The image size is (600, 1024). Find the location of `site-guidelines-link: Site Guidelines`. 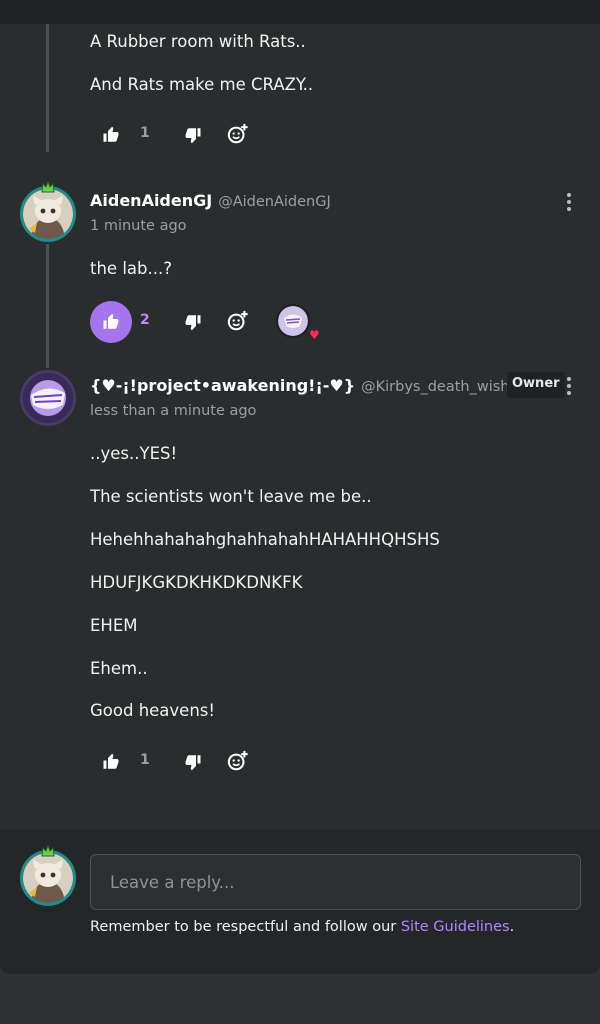

site-guidelines-link: Site Guidelines is located at coordinates (455, 927).